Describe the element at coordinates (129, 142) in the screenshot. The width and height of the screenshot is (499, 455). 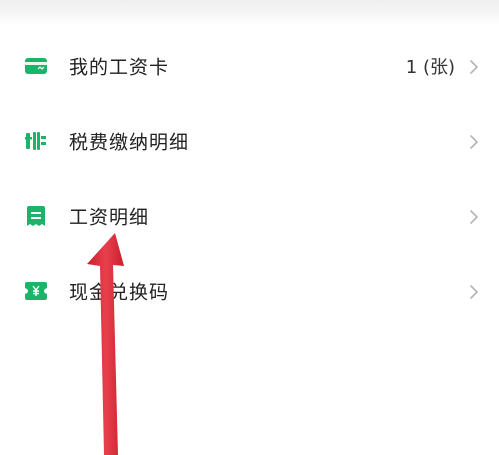
I see `menu-item-label: 税费缴纳明细` at that location.